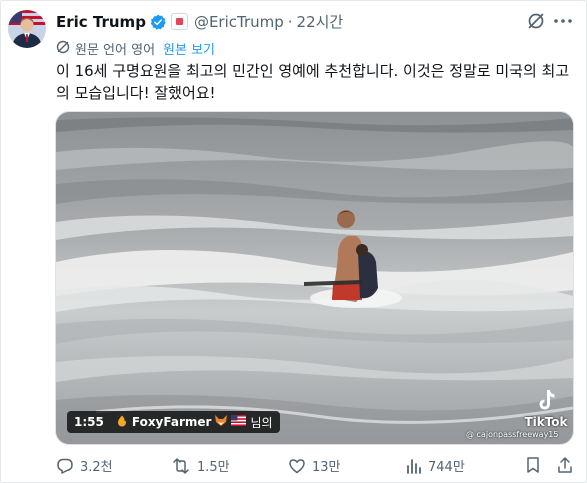 Image resolution: width=587 pixels, height=483 pixels. I want to click on like-button: 13만, so click(314, 465).